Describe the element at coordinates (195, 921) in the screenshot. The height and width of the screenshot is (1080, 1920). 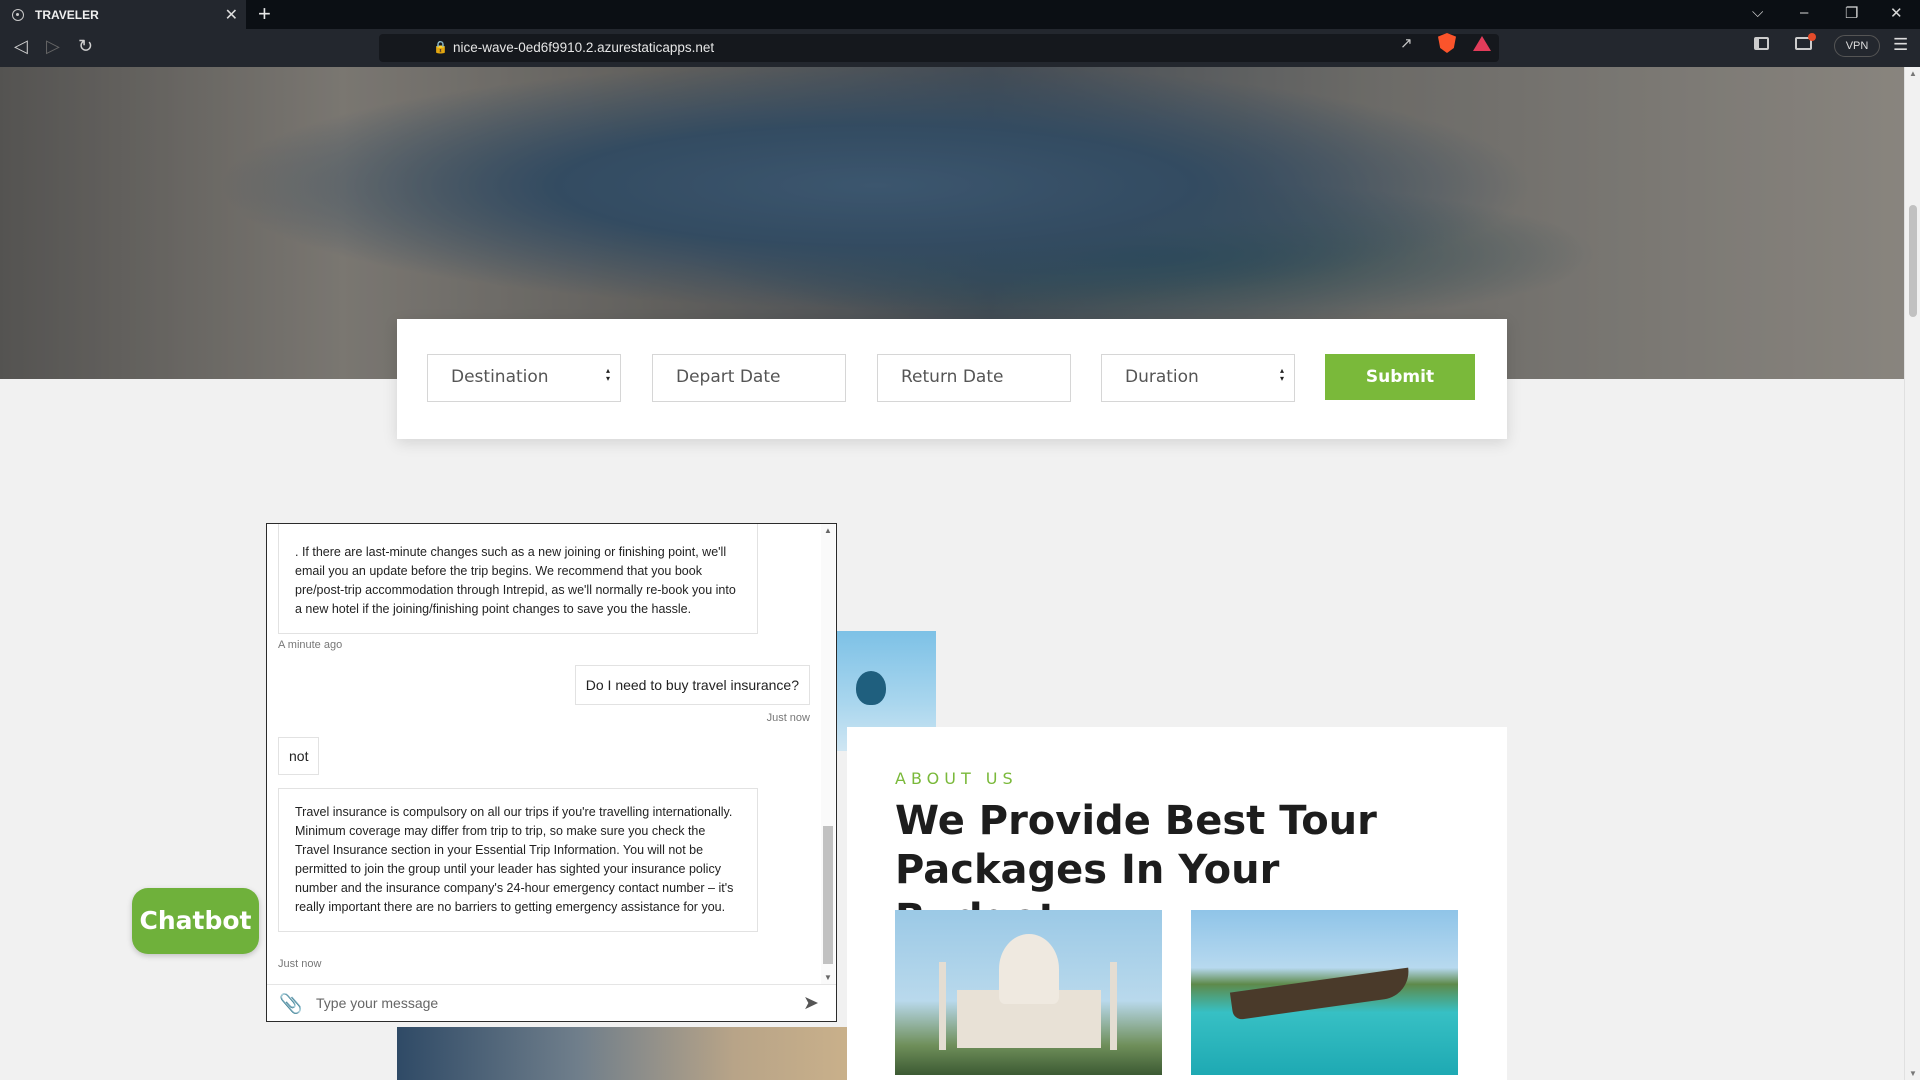
I see `chatbot-launcher-button: Chatbot` at that location.